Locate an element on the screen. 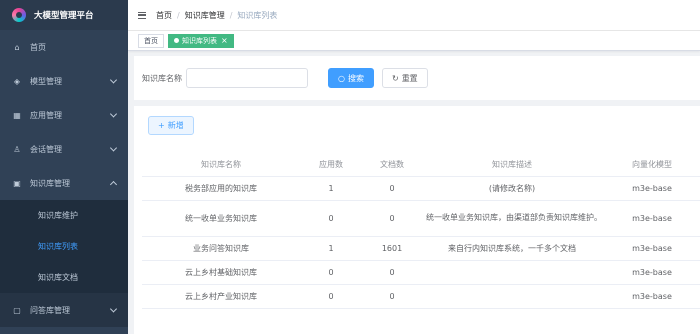 The height and width of the screenshot is (334, 700). search-form: 知识库名称 ○ 搜索 ↻ 重置 is located at coordinates (417, 78).